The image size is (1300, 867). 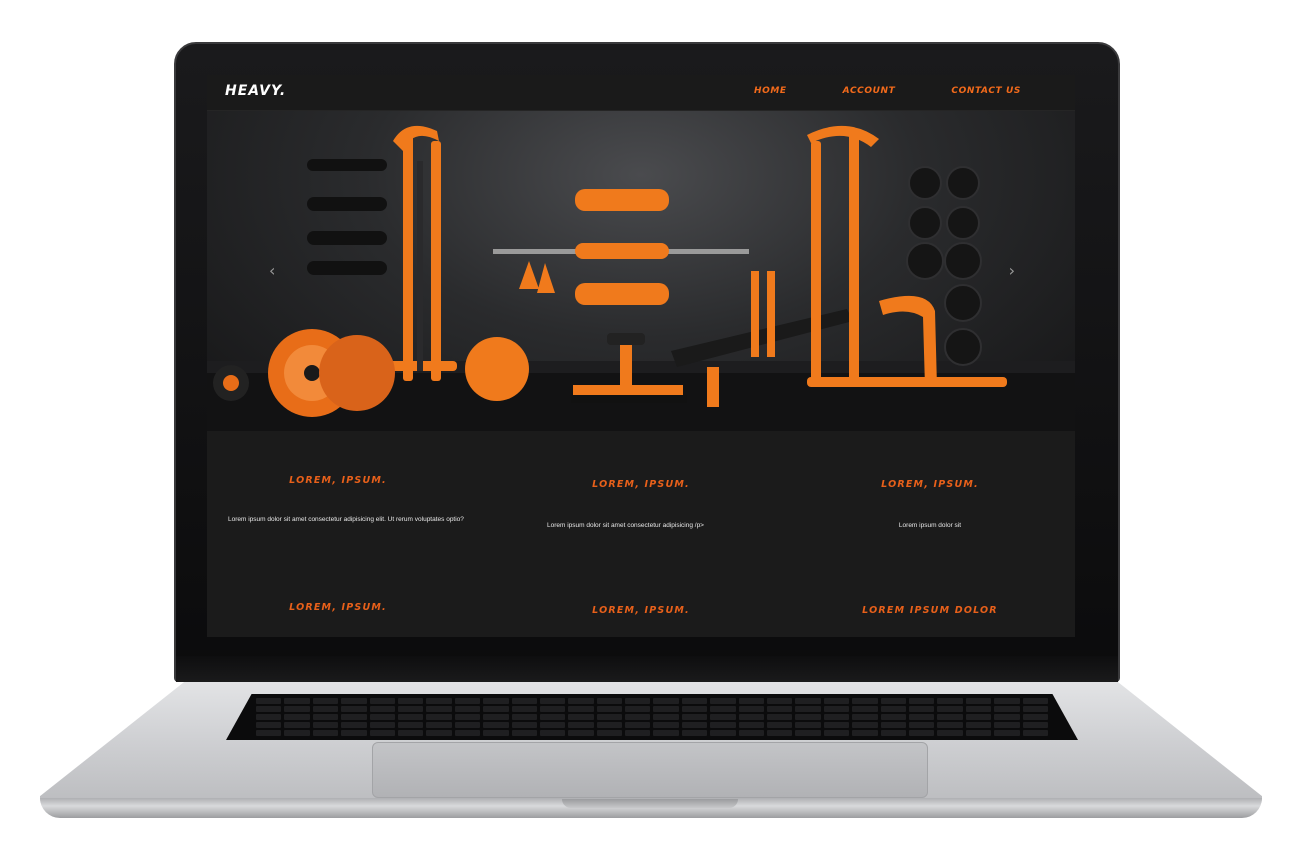 What do you see at coordinates (869, 91) in the screenshot?
I see `nav-account-link: ACCOUNT` at bounding box center [869, 91].